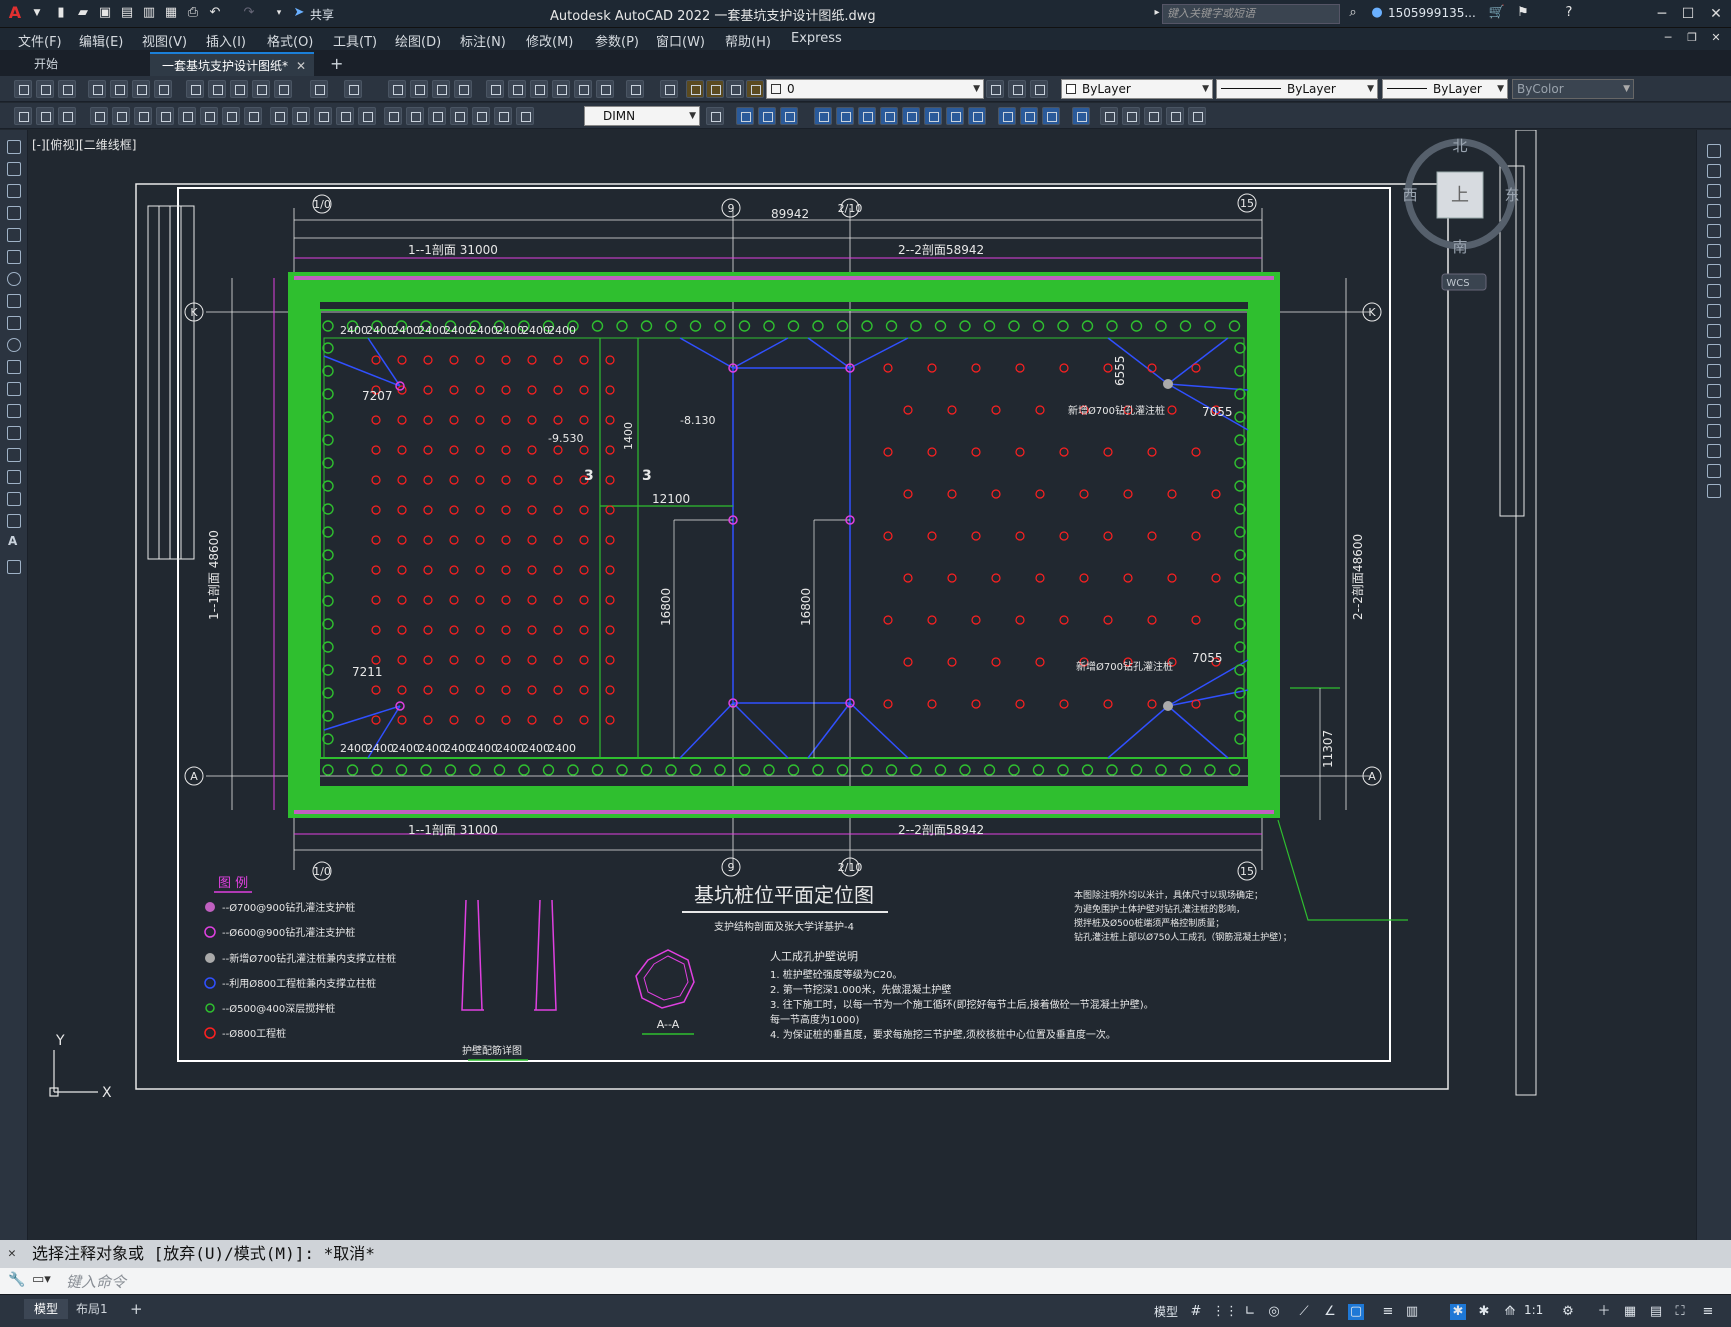 Image resolution: width=1731 pixels, height=1327 pixels. What do you see at coordinates (1297, 89) in the screenshot?
I see `linetype-dropdown: ByLayer ▼` at bounding box center [1297, 89].